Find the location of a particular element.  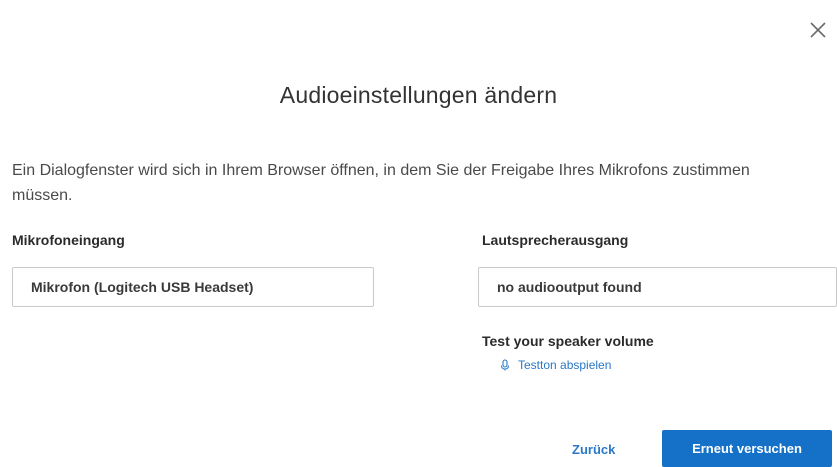

close-icon is located at coordinates (818, 30).